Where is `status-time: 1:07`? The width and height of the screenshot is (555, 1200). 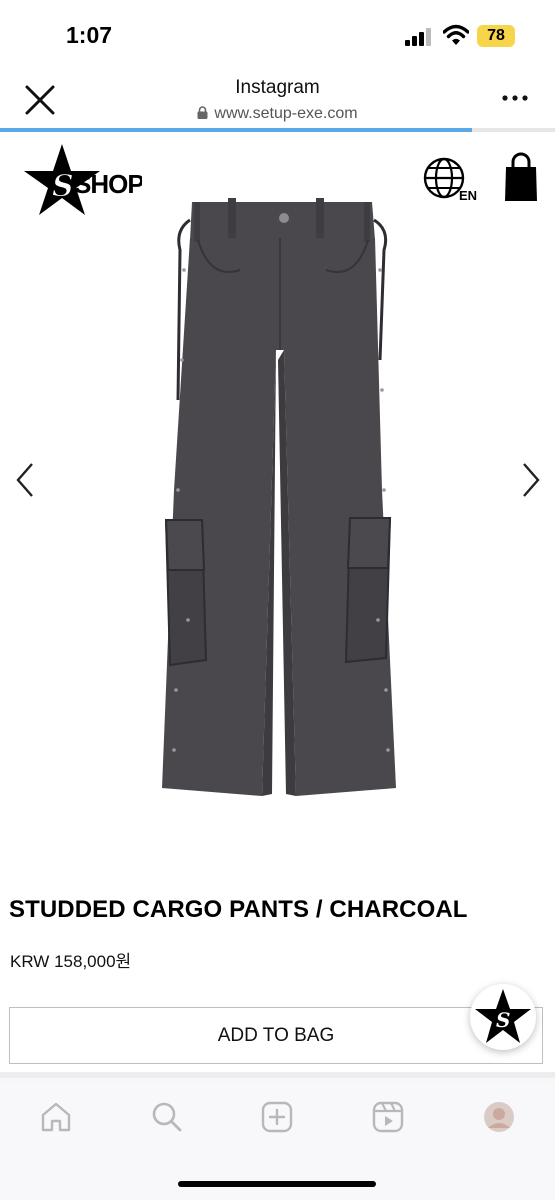
status-time: 1:07 is located at coordinates (89, 35).